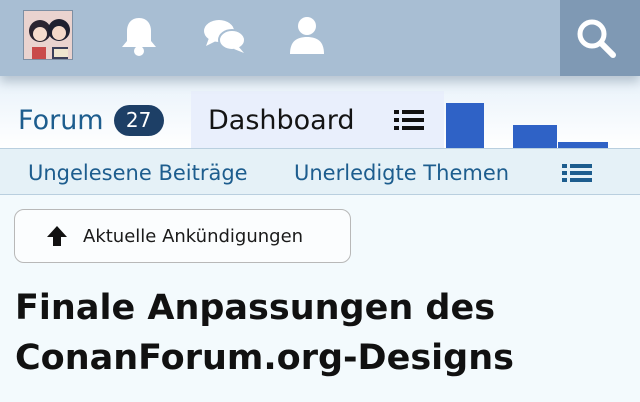 This screenshot has width=640, height=402. I want to click on subnav-link-unread-posts: Ungelesene Beiträge, so click(138, 173).